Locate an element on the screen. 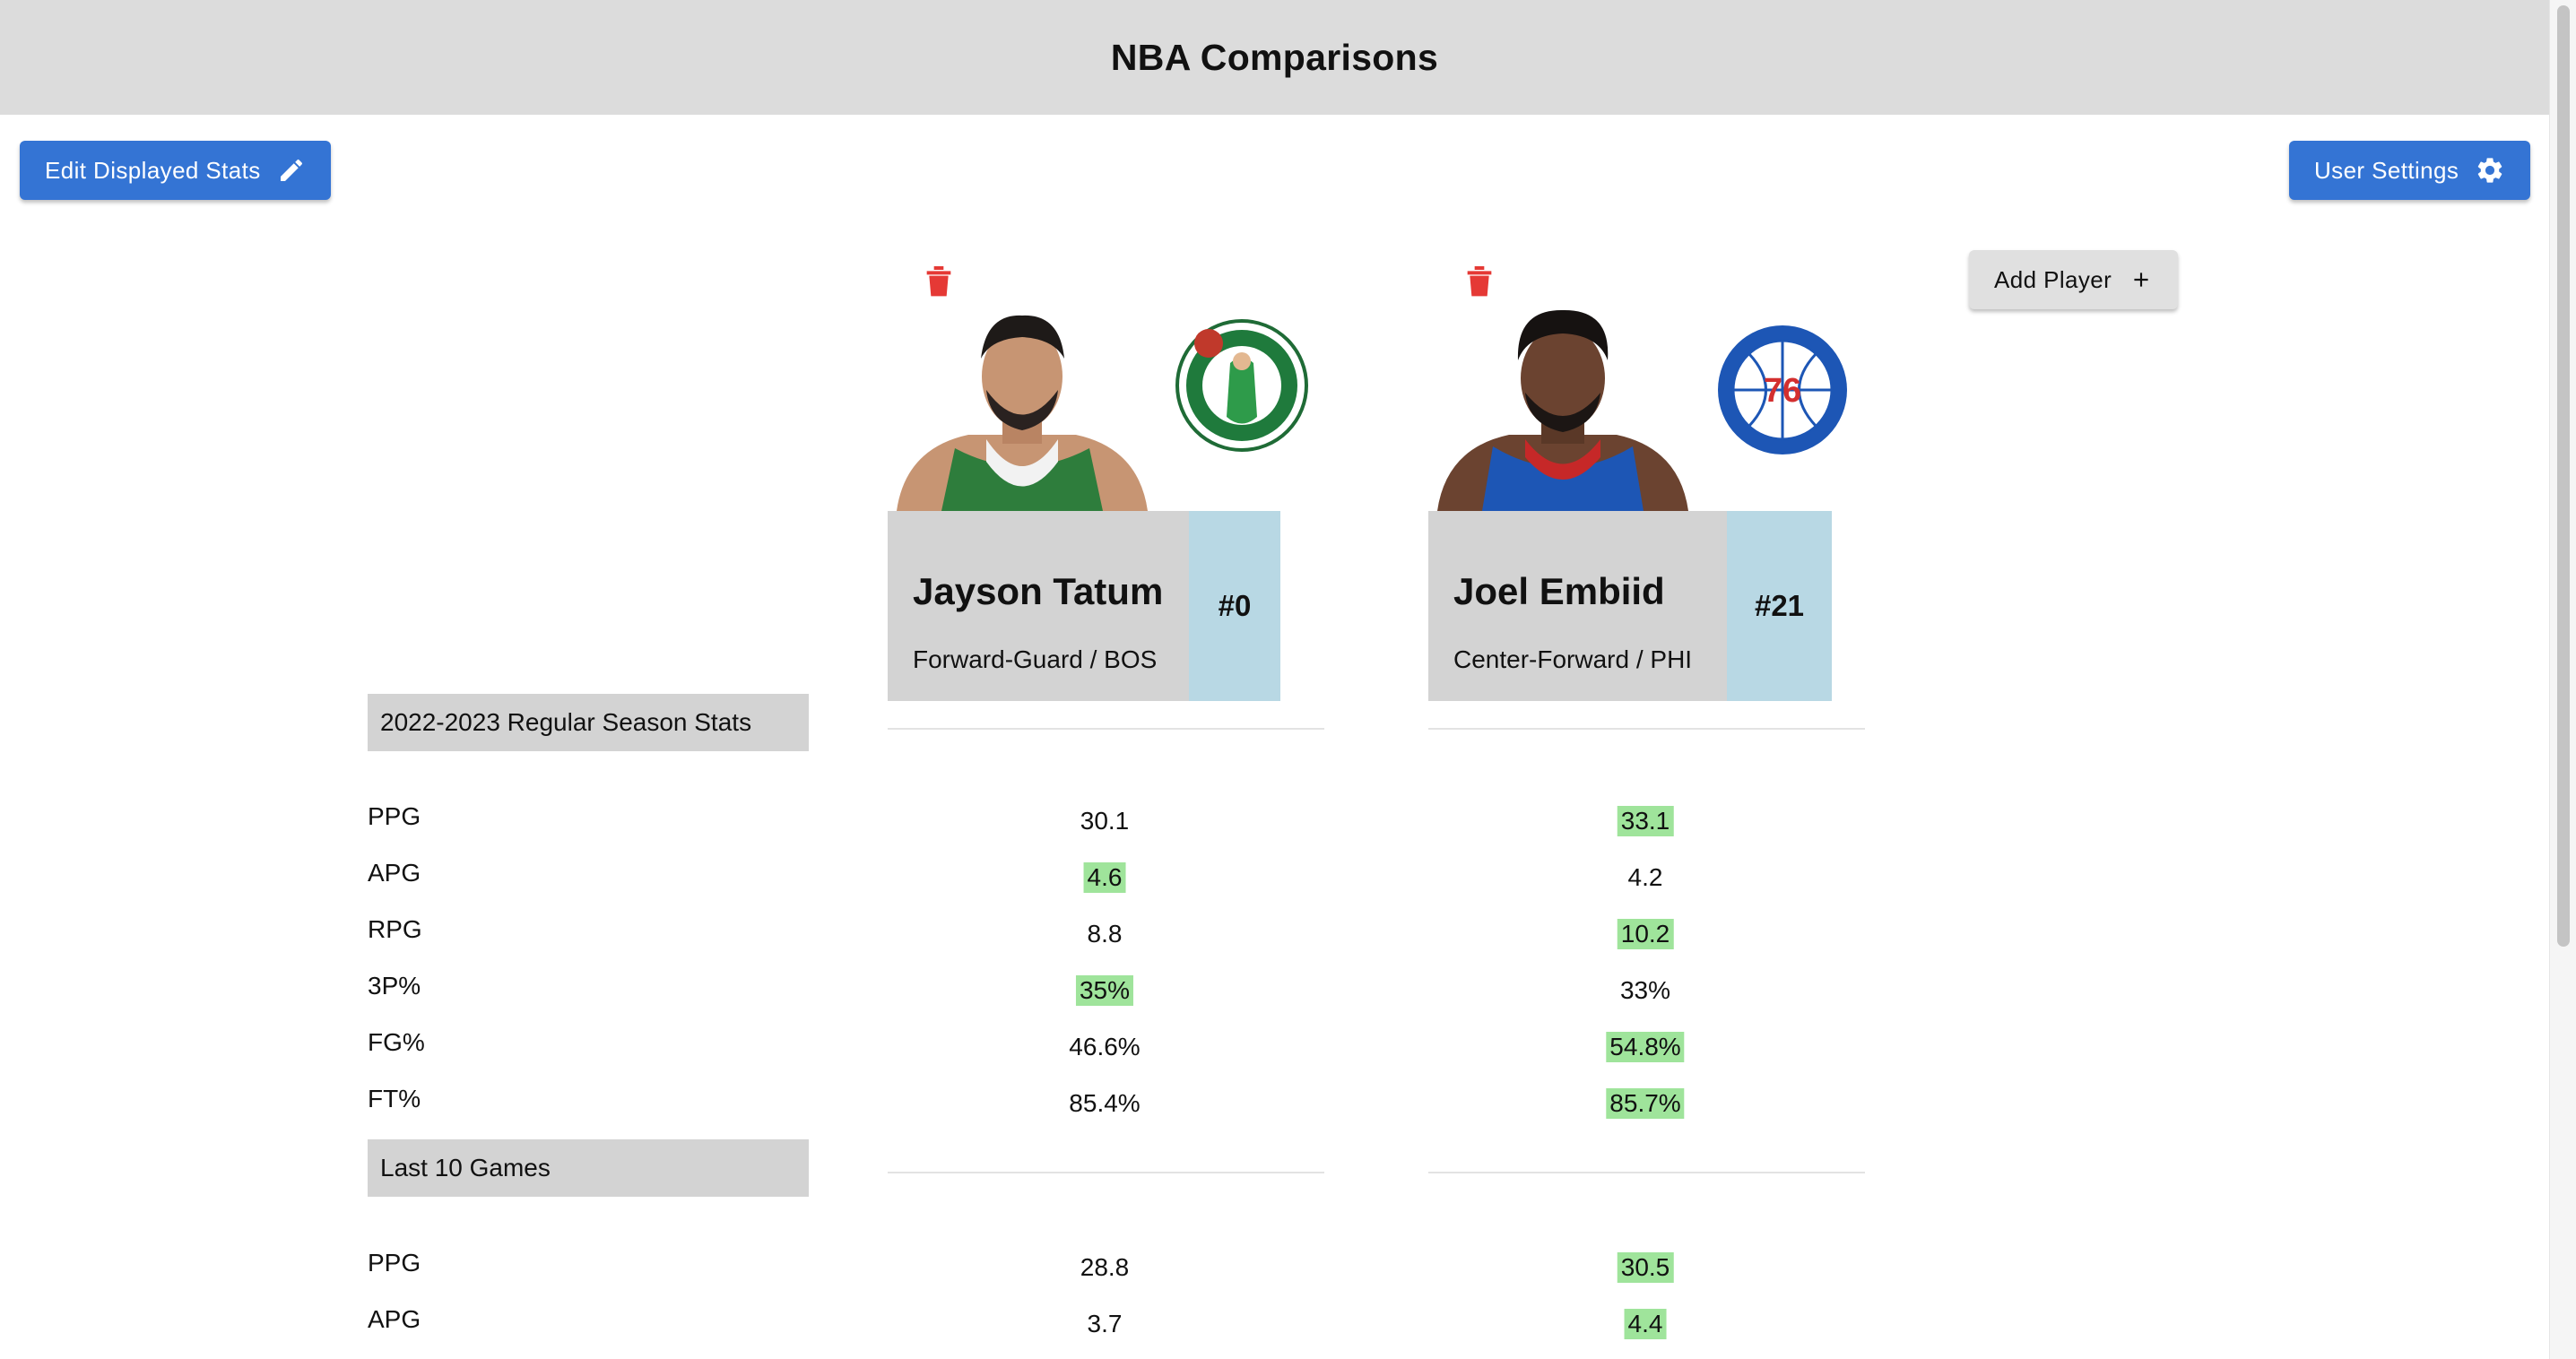 The width and height of the screenshot is (2576, 1359). player-2-name-box: Joel Embiid Center-Forward / PHI is located at coordinates (1577, 606).